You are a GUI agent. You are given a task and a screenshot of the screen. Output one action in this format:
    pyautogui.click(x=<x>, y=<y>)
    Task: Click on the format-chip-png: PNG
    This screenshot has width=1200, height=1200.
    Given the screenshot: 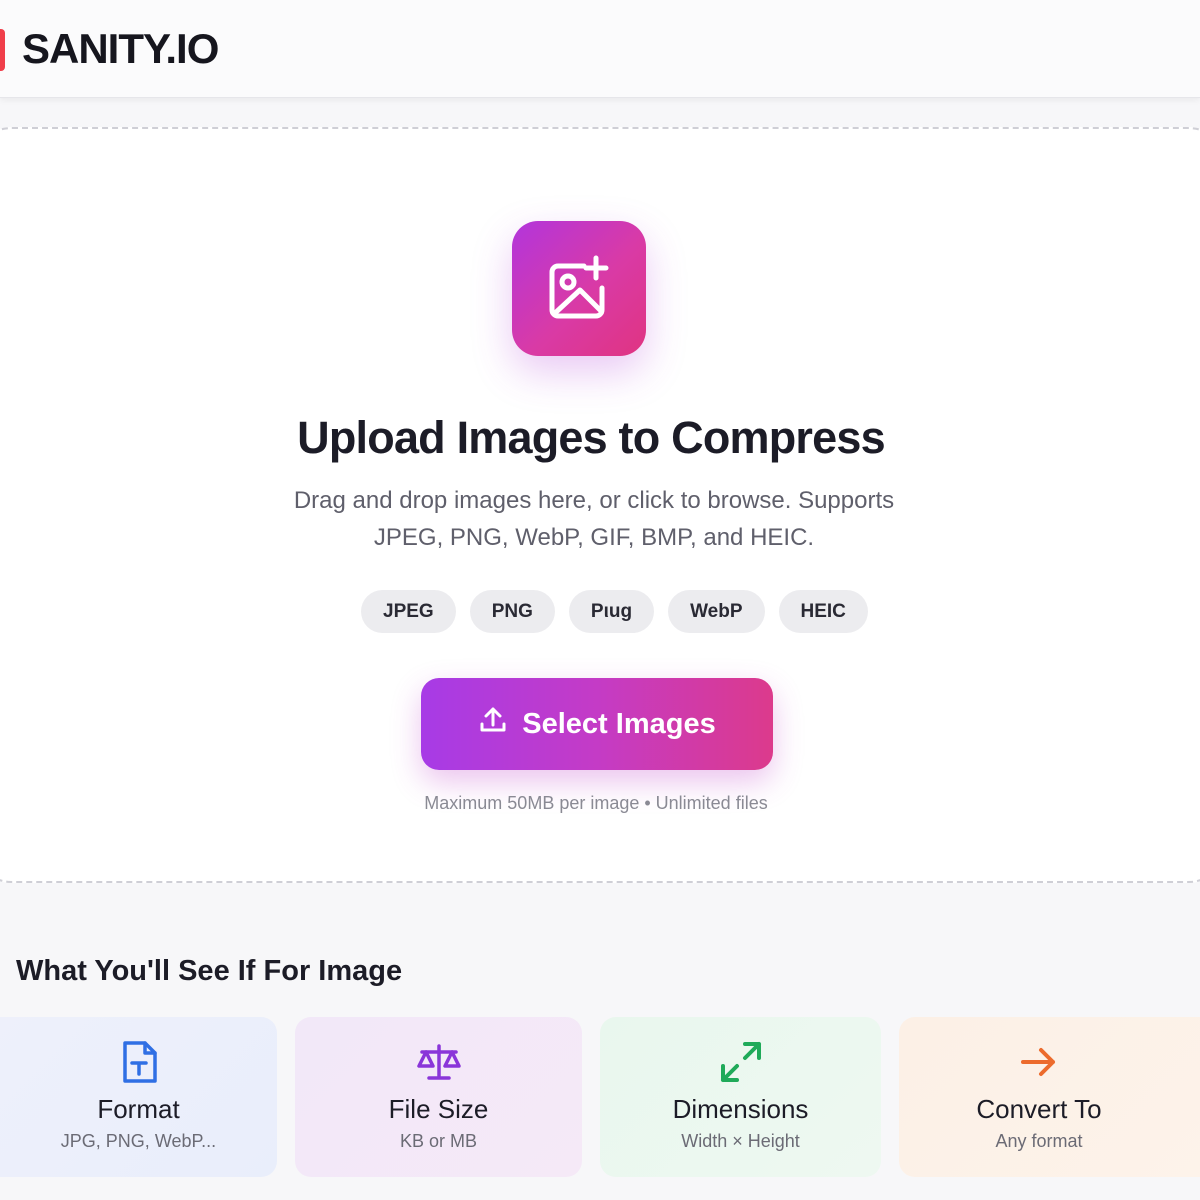 What is the action you would take?
    pyautogui.click(x=512, y=611)
    